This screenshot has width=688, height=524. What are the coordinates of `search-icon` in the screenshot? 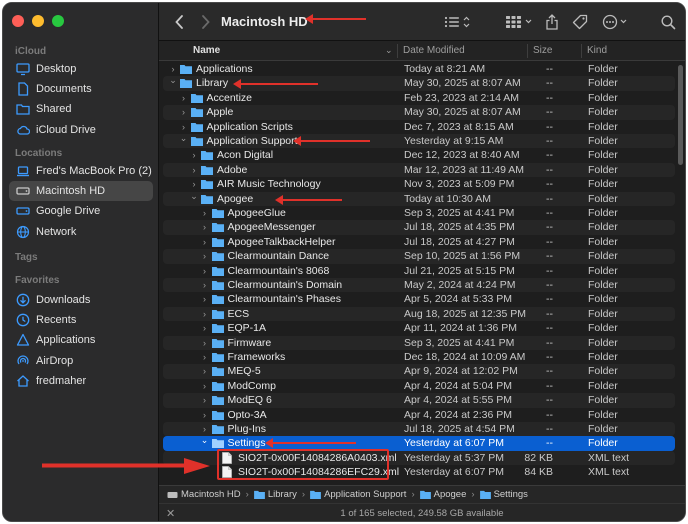 It's located at (667, 21).